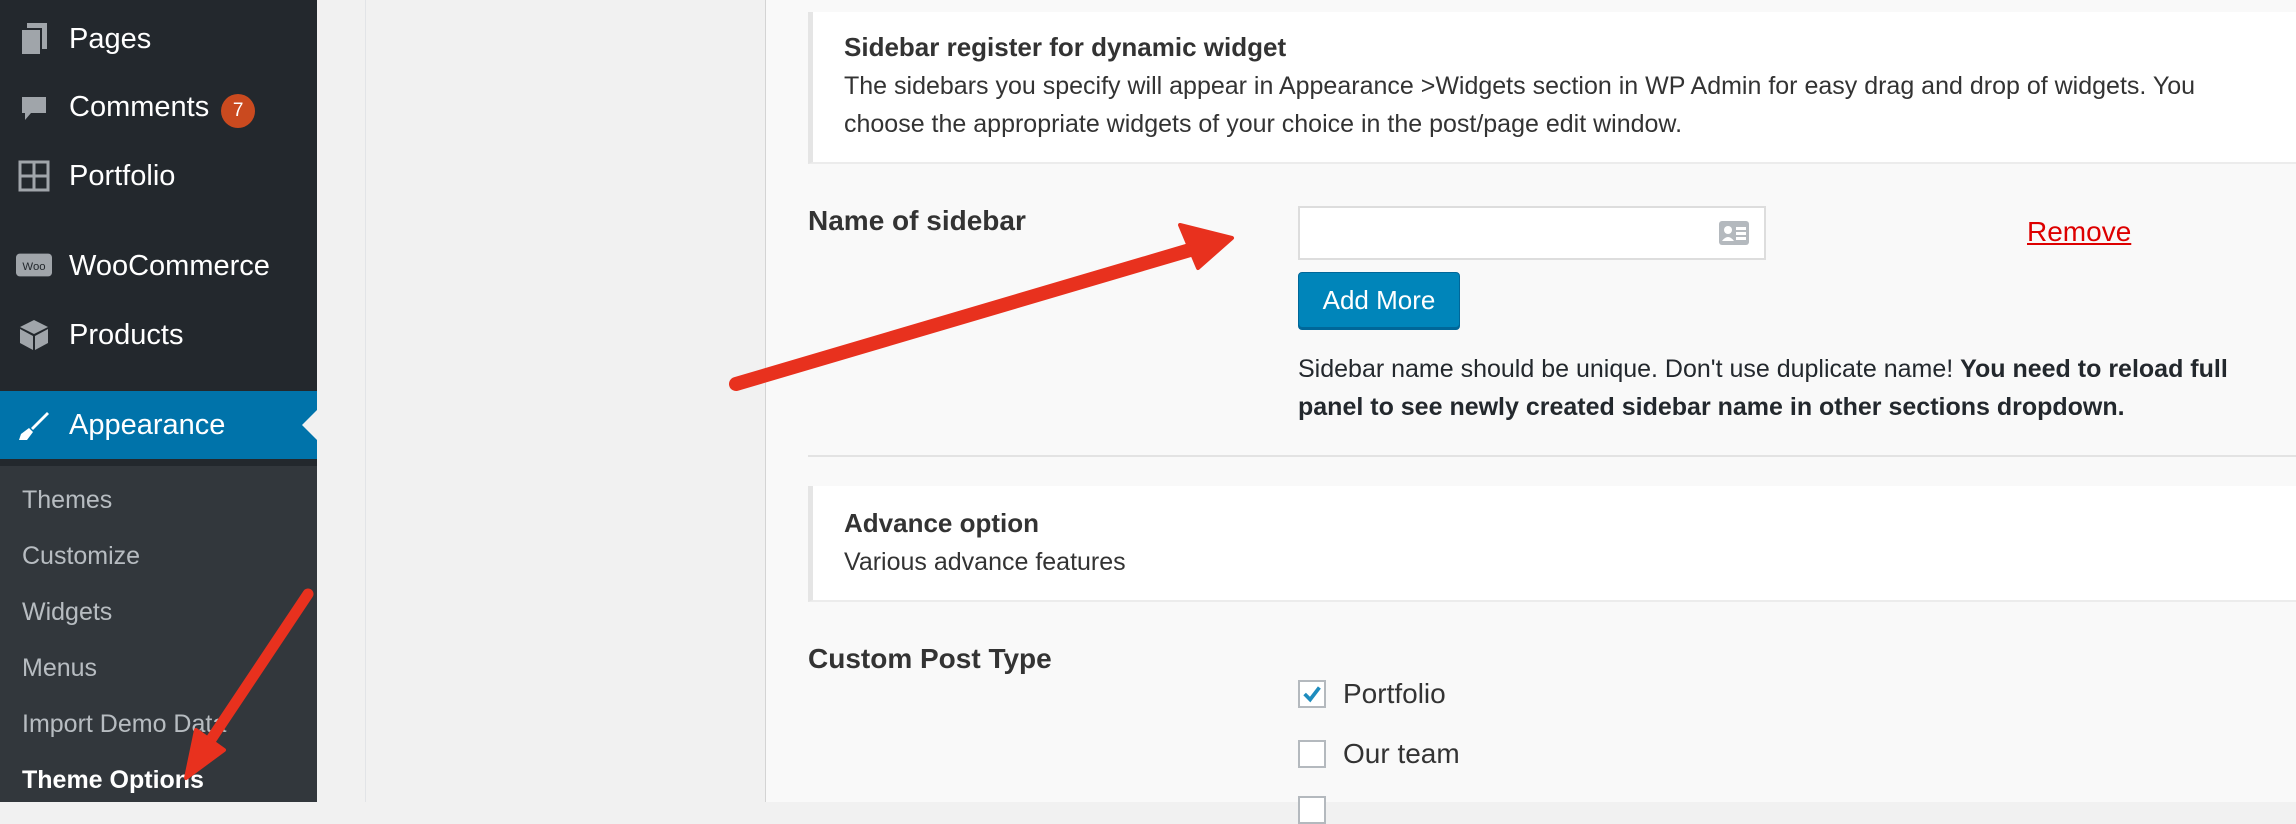 Image resolution: width=2296 pixels, height=824 pixels. What do you see at coordinates (1520, 232) in the screenshot?
I see `sidebar-name-input` at bounding box center [1520, 232].